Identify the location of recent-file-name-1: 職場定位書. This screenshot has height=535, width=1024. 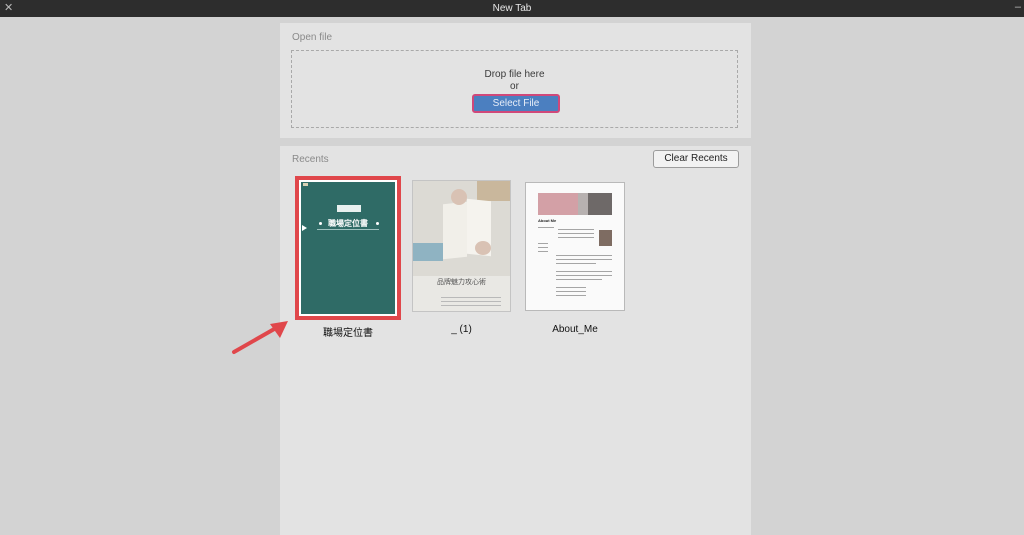
(348, 331).